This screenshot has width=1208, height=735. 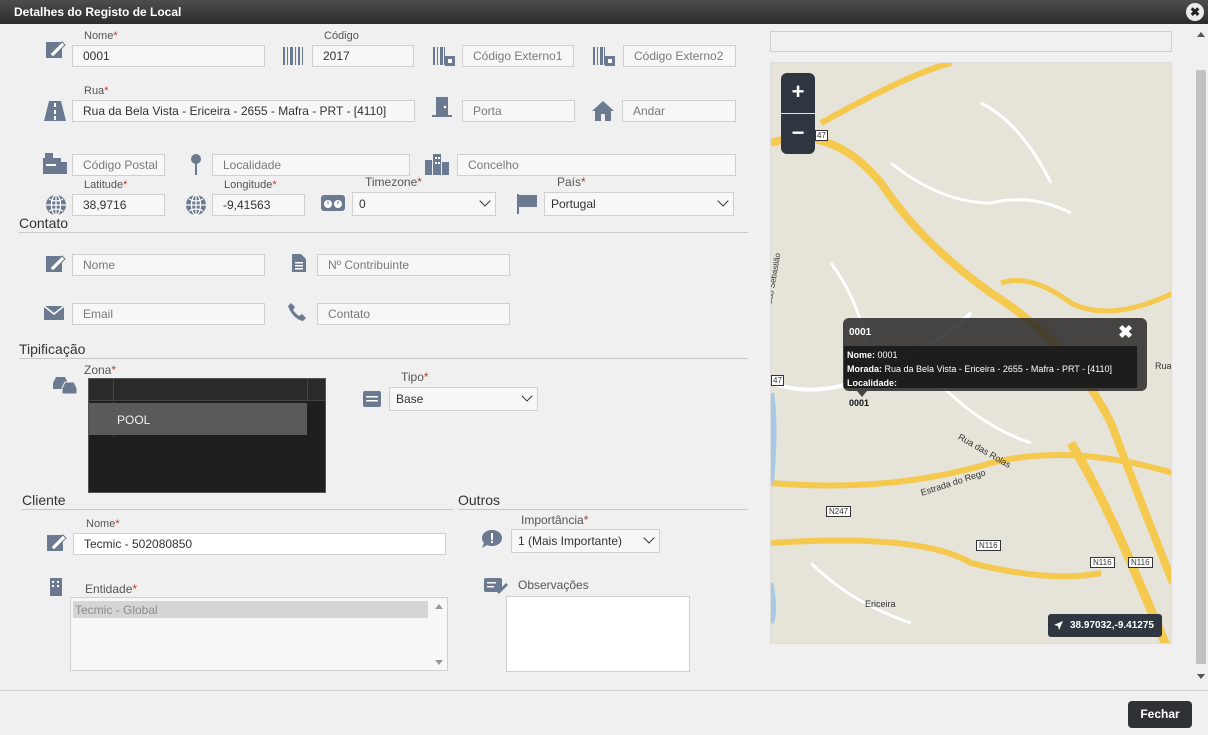 What do you see at coordinates (518, 111) in the screenshot?
I see `porta-input: Porta` at bounding box center [518, 111].